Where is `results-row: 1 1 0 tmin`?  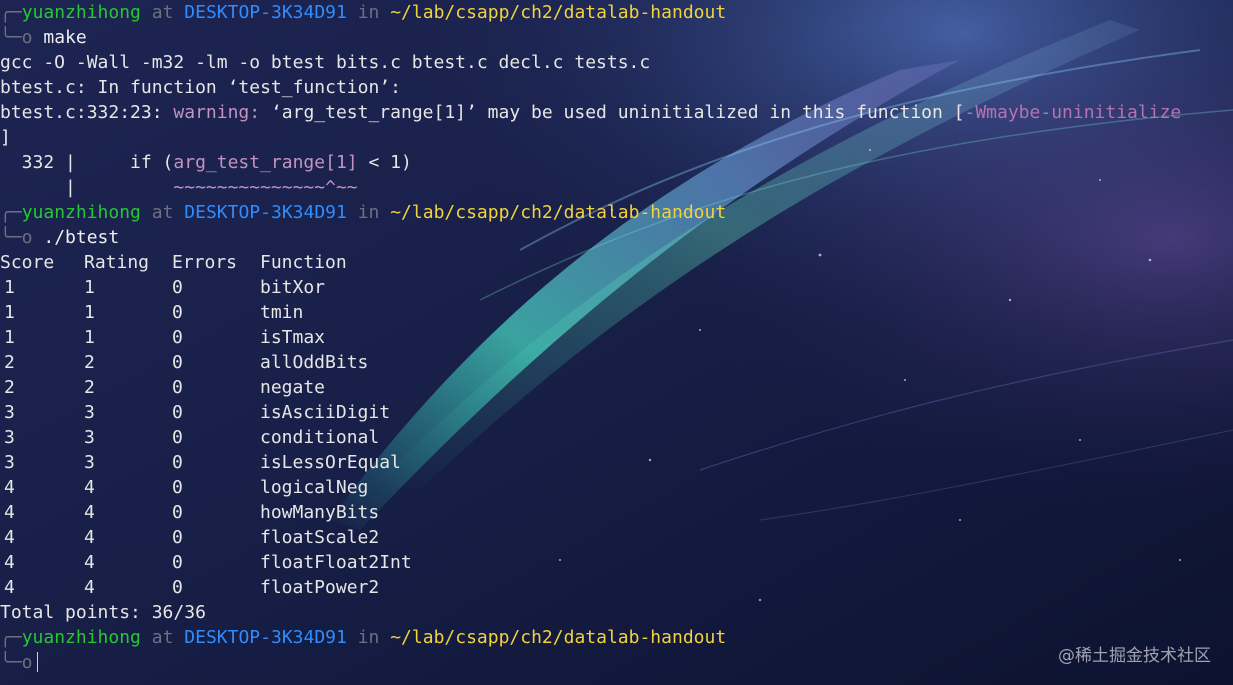
results-row: 1 1 0 tmin is located at coordinates (616, 312).